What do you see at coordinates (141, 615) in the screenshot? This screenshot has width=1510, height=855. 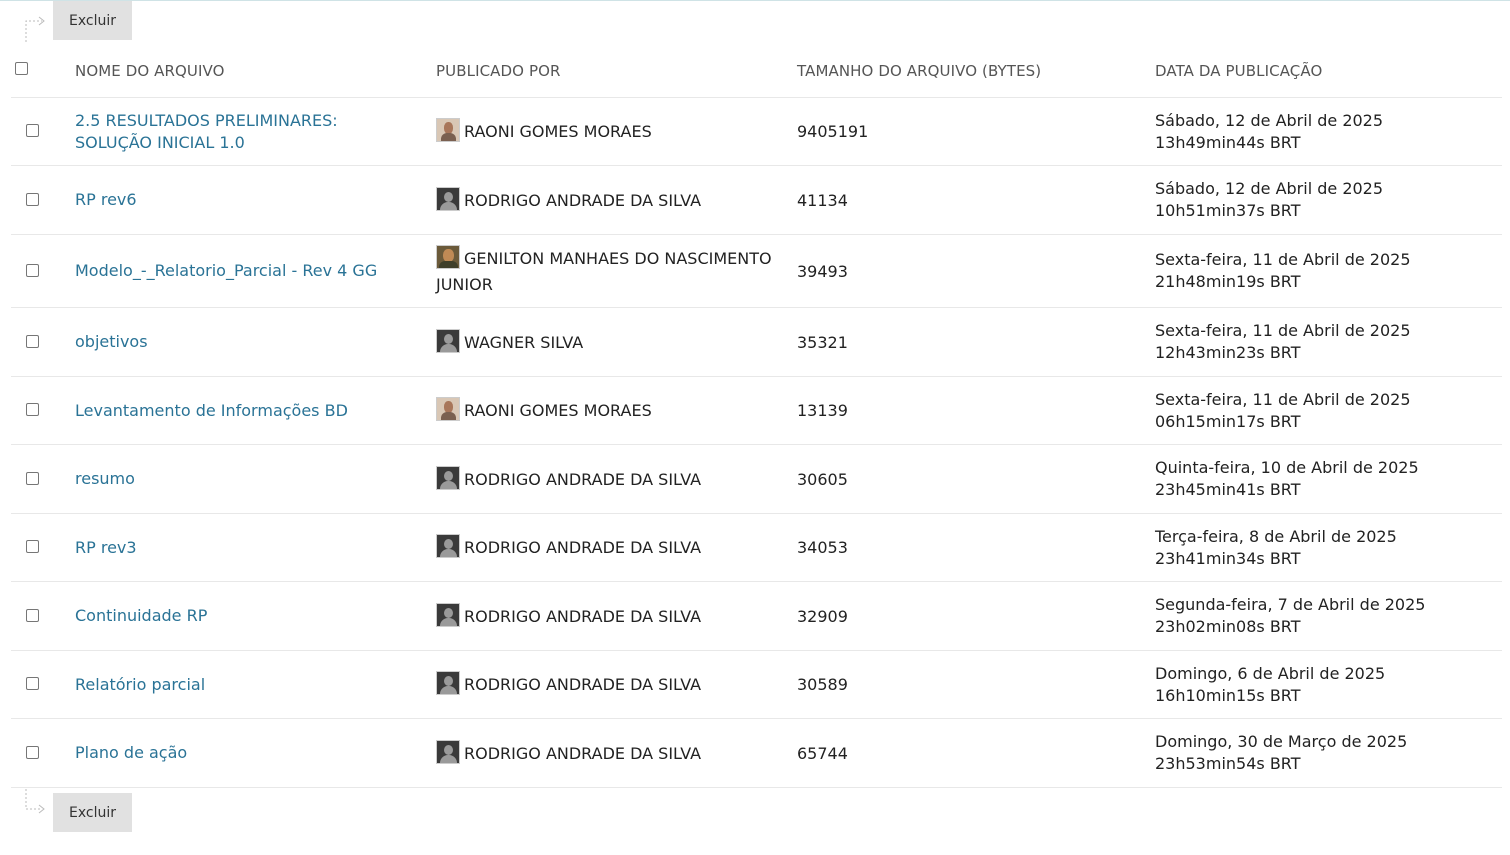 I see `file-name-link: Continuidade RP` at bounding box center [141, 615].